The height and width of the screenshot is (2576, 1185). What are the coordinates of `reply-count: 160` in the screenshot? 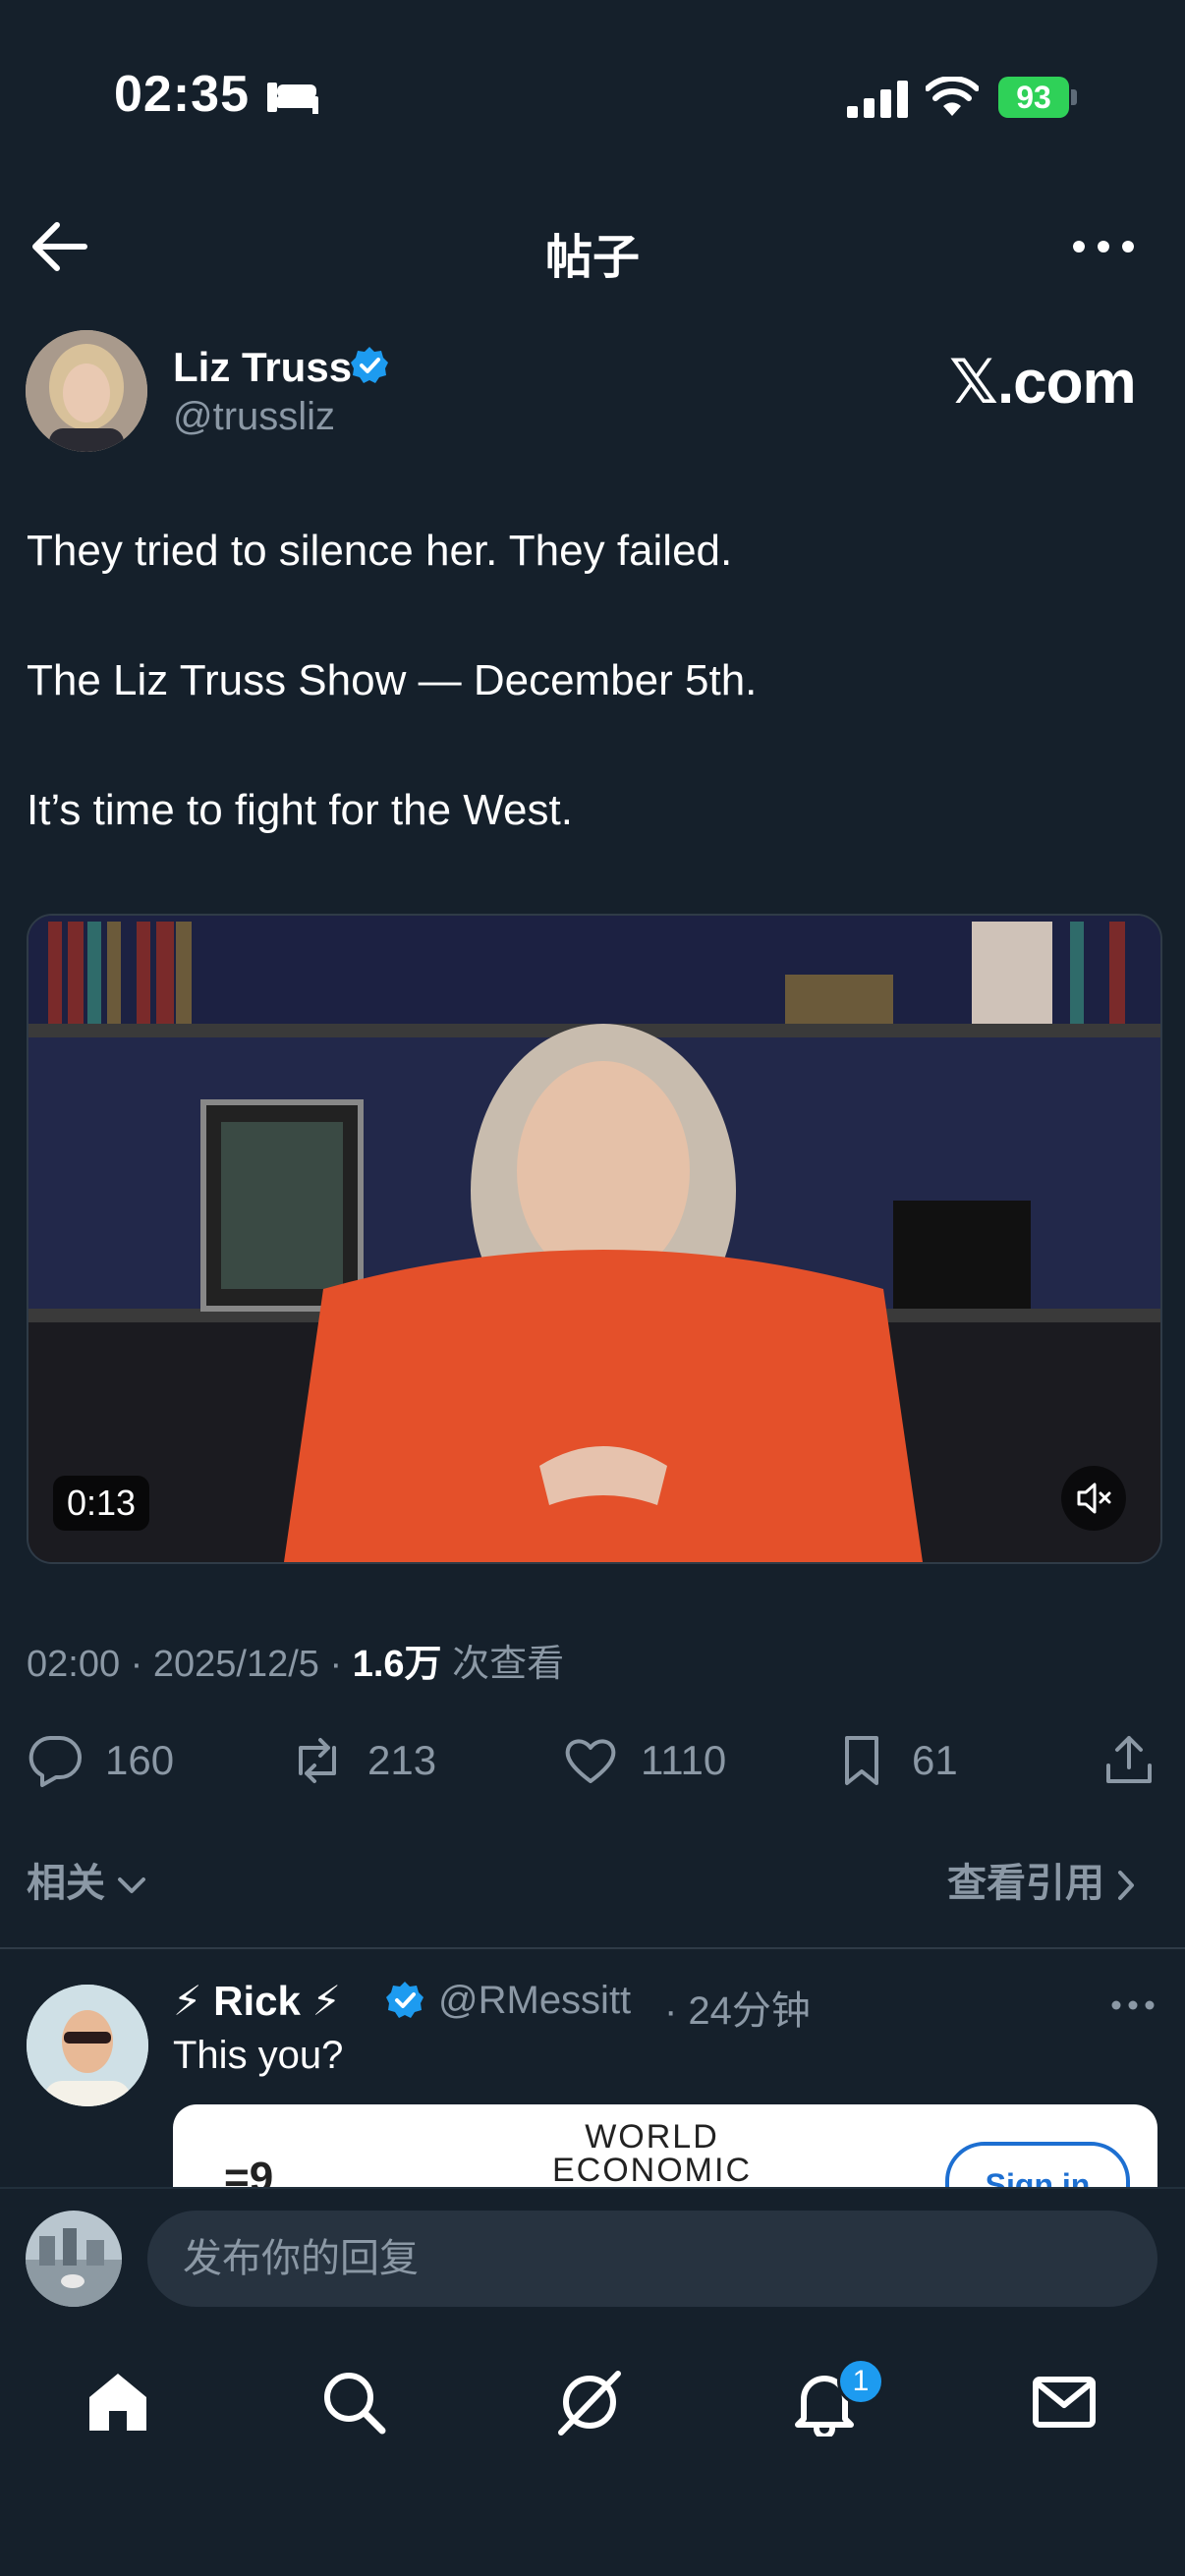 It's located at (140, 1760).